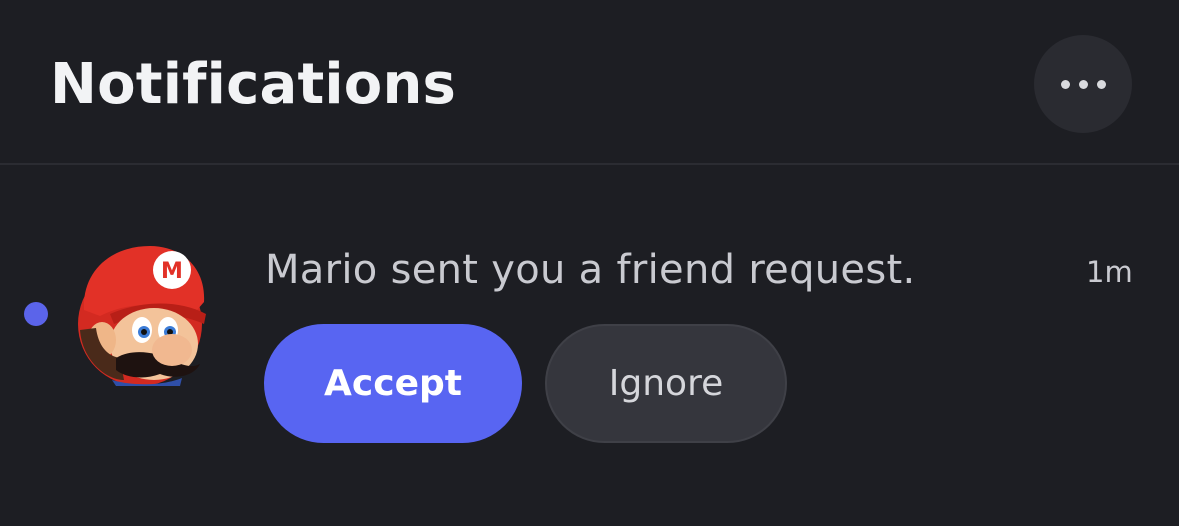 This screenshot has width=1179, height=526. I want to click on more-options-button, so click(1083, 84).